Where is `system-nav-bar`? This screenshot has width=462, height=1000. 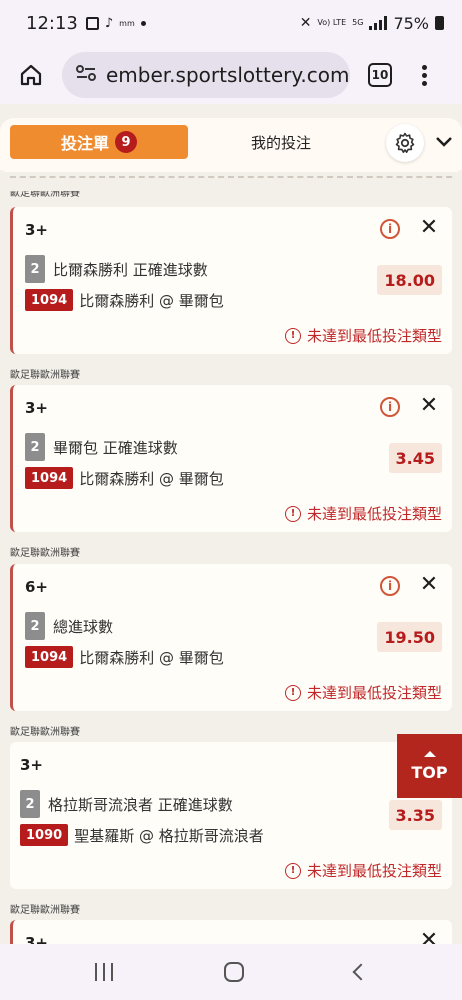 system-nav-bar is located at coordinates (231, 972).